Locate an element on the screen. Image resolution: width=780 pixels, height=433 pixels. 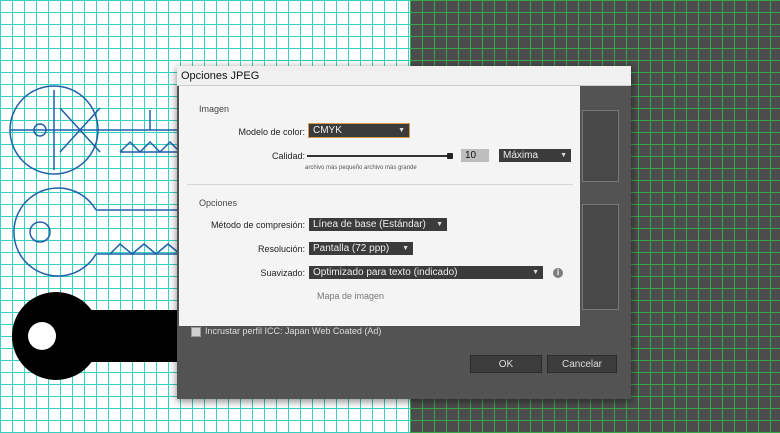
section-divider is located at coordinates (380, 184).